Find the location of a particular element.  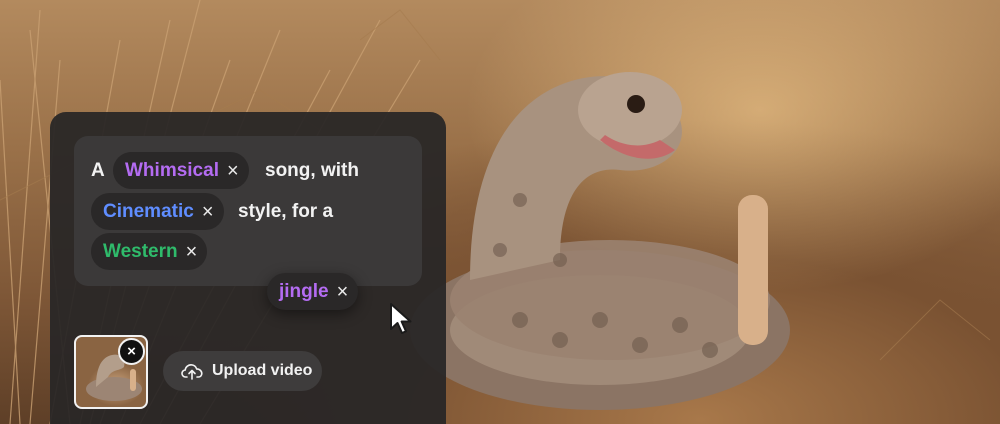

cursor-icon is located at coordinates (401, 318).